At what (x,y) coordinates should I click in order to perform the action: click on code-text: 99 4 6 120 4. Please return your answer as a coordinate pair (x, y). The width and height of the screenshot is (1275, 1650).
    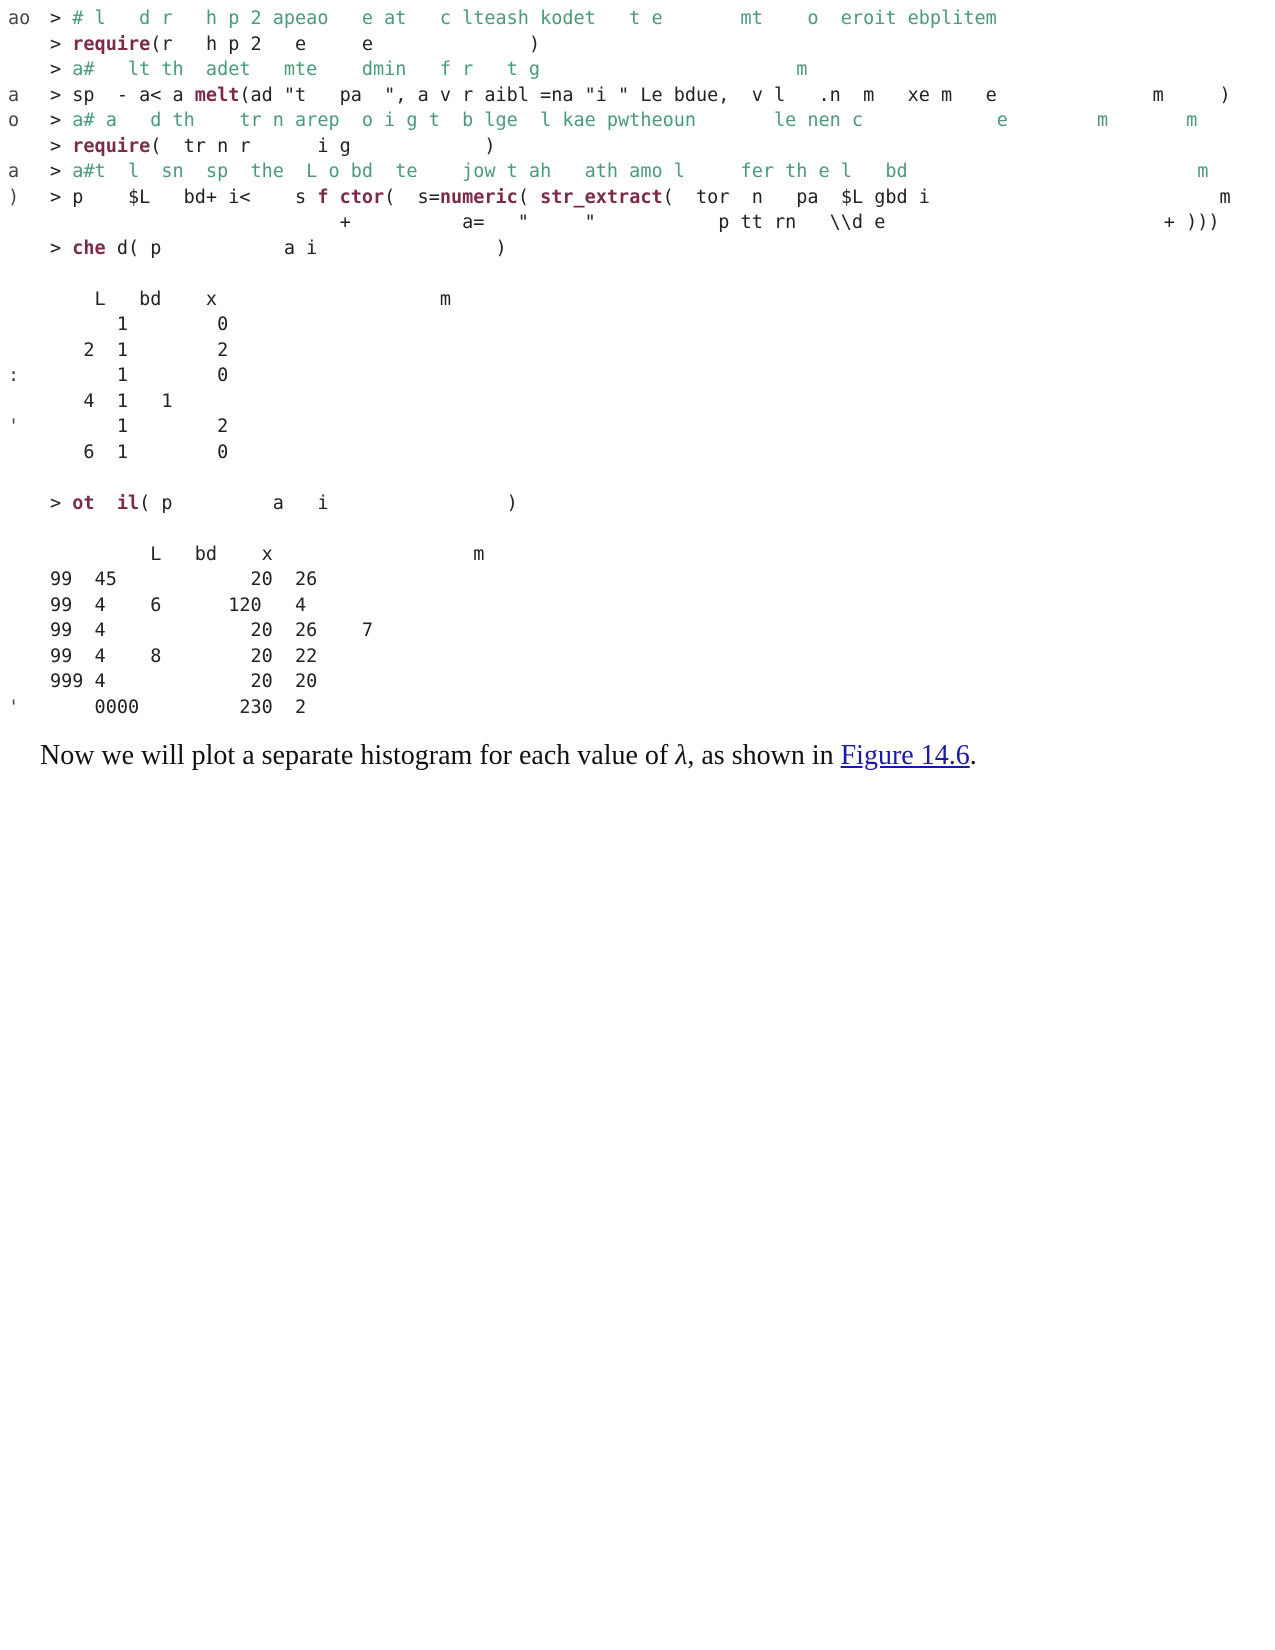
    Looking at the image, I should click on (178, 605).